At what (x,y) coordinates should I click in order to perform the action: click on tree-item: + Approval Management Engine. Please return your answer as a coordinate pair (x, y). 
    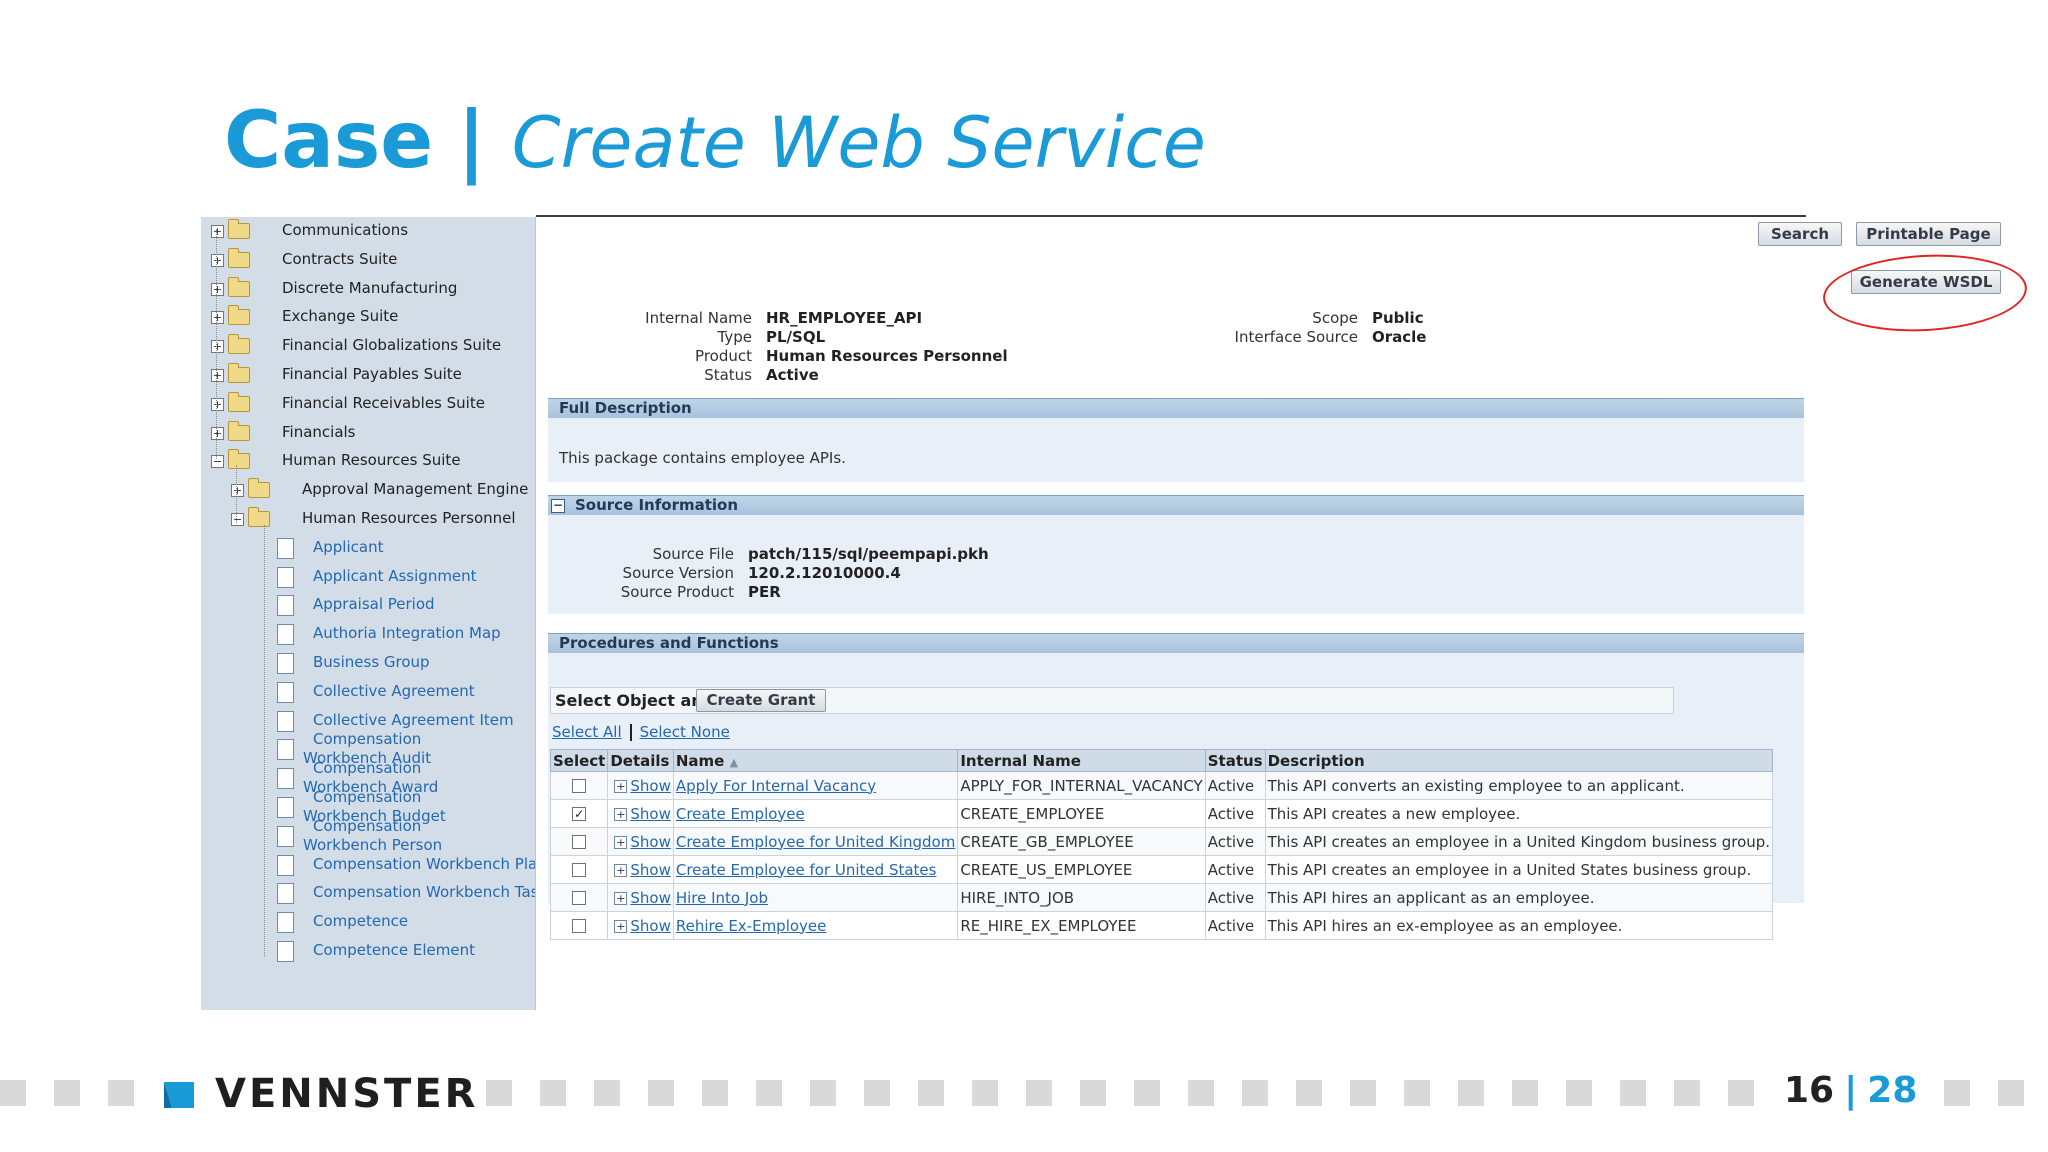
    Looking at the image, I should click on (368, 491).